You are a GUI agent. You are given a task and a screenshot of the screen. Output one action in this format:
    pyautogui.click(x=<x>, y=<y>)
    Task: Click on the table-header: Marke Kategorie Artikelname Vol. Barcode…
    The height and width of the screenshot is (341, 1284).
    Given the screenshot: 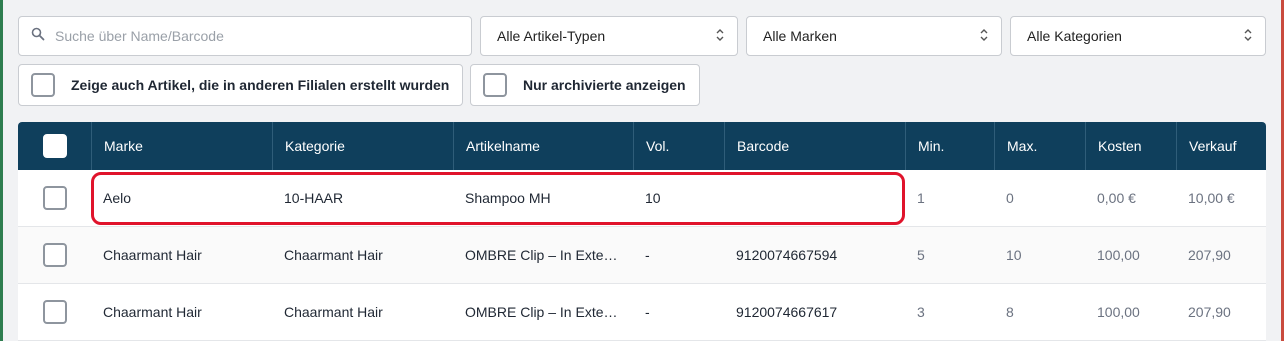 What is the action you would take?
    pyautogui.click(x=642, y=146)
    